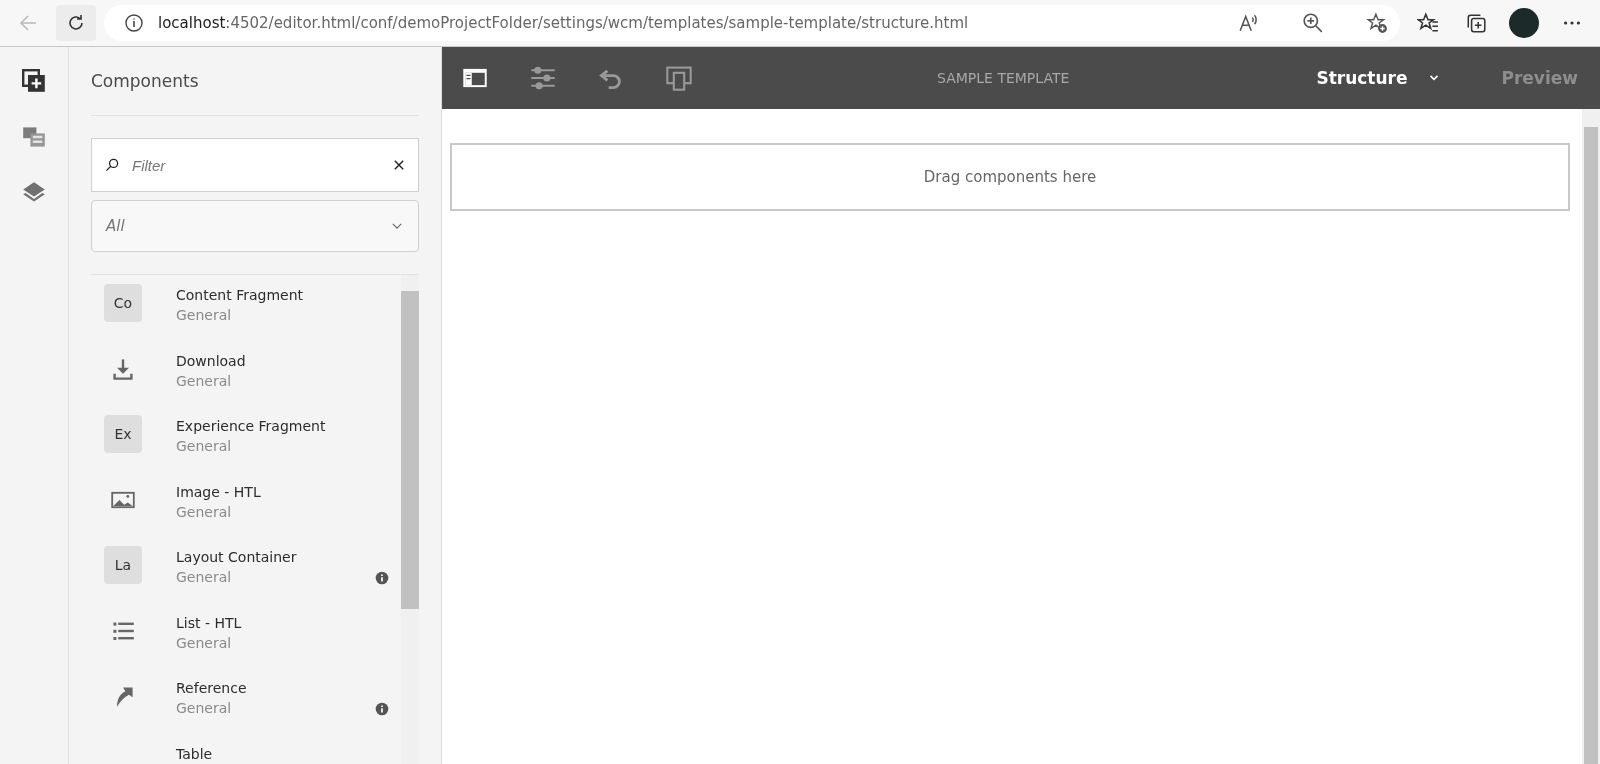 The height and width of the screenshot is (764, 1600). Describe the element at coordinates (1249, 23) in the screenshot. I see `read-aloud-icon` at that location.